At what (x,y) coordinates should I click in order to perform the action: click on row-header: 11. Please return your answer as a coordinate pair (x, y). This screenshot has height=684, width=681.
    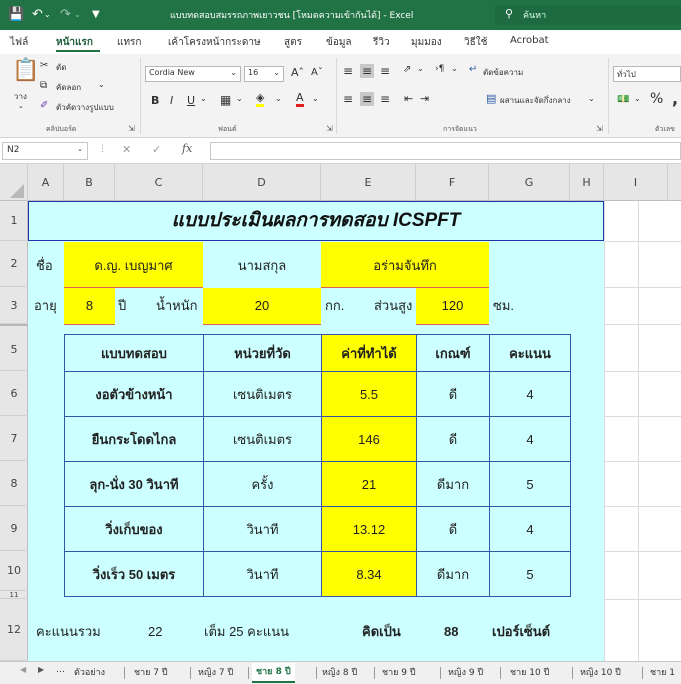
    Looking at the image, I should click on (14, 595).